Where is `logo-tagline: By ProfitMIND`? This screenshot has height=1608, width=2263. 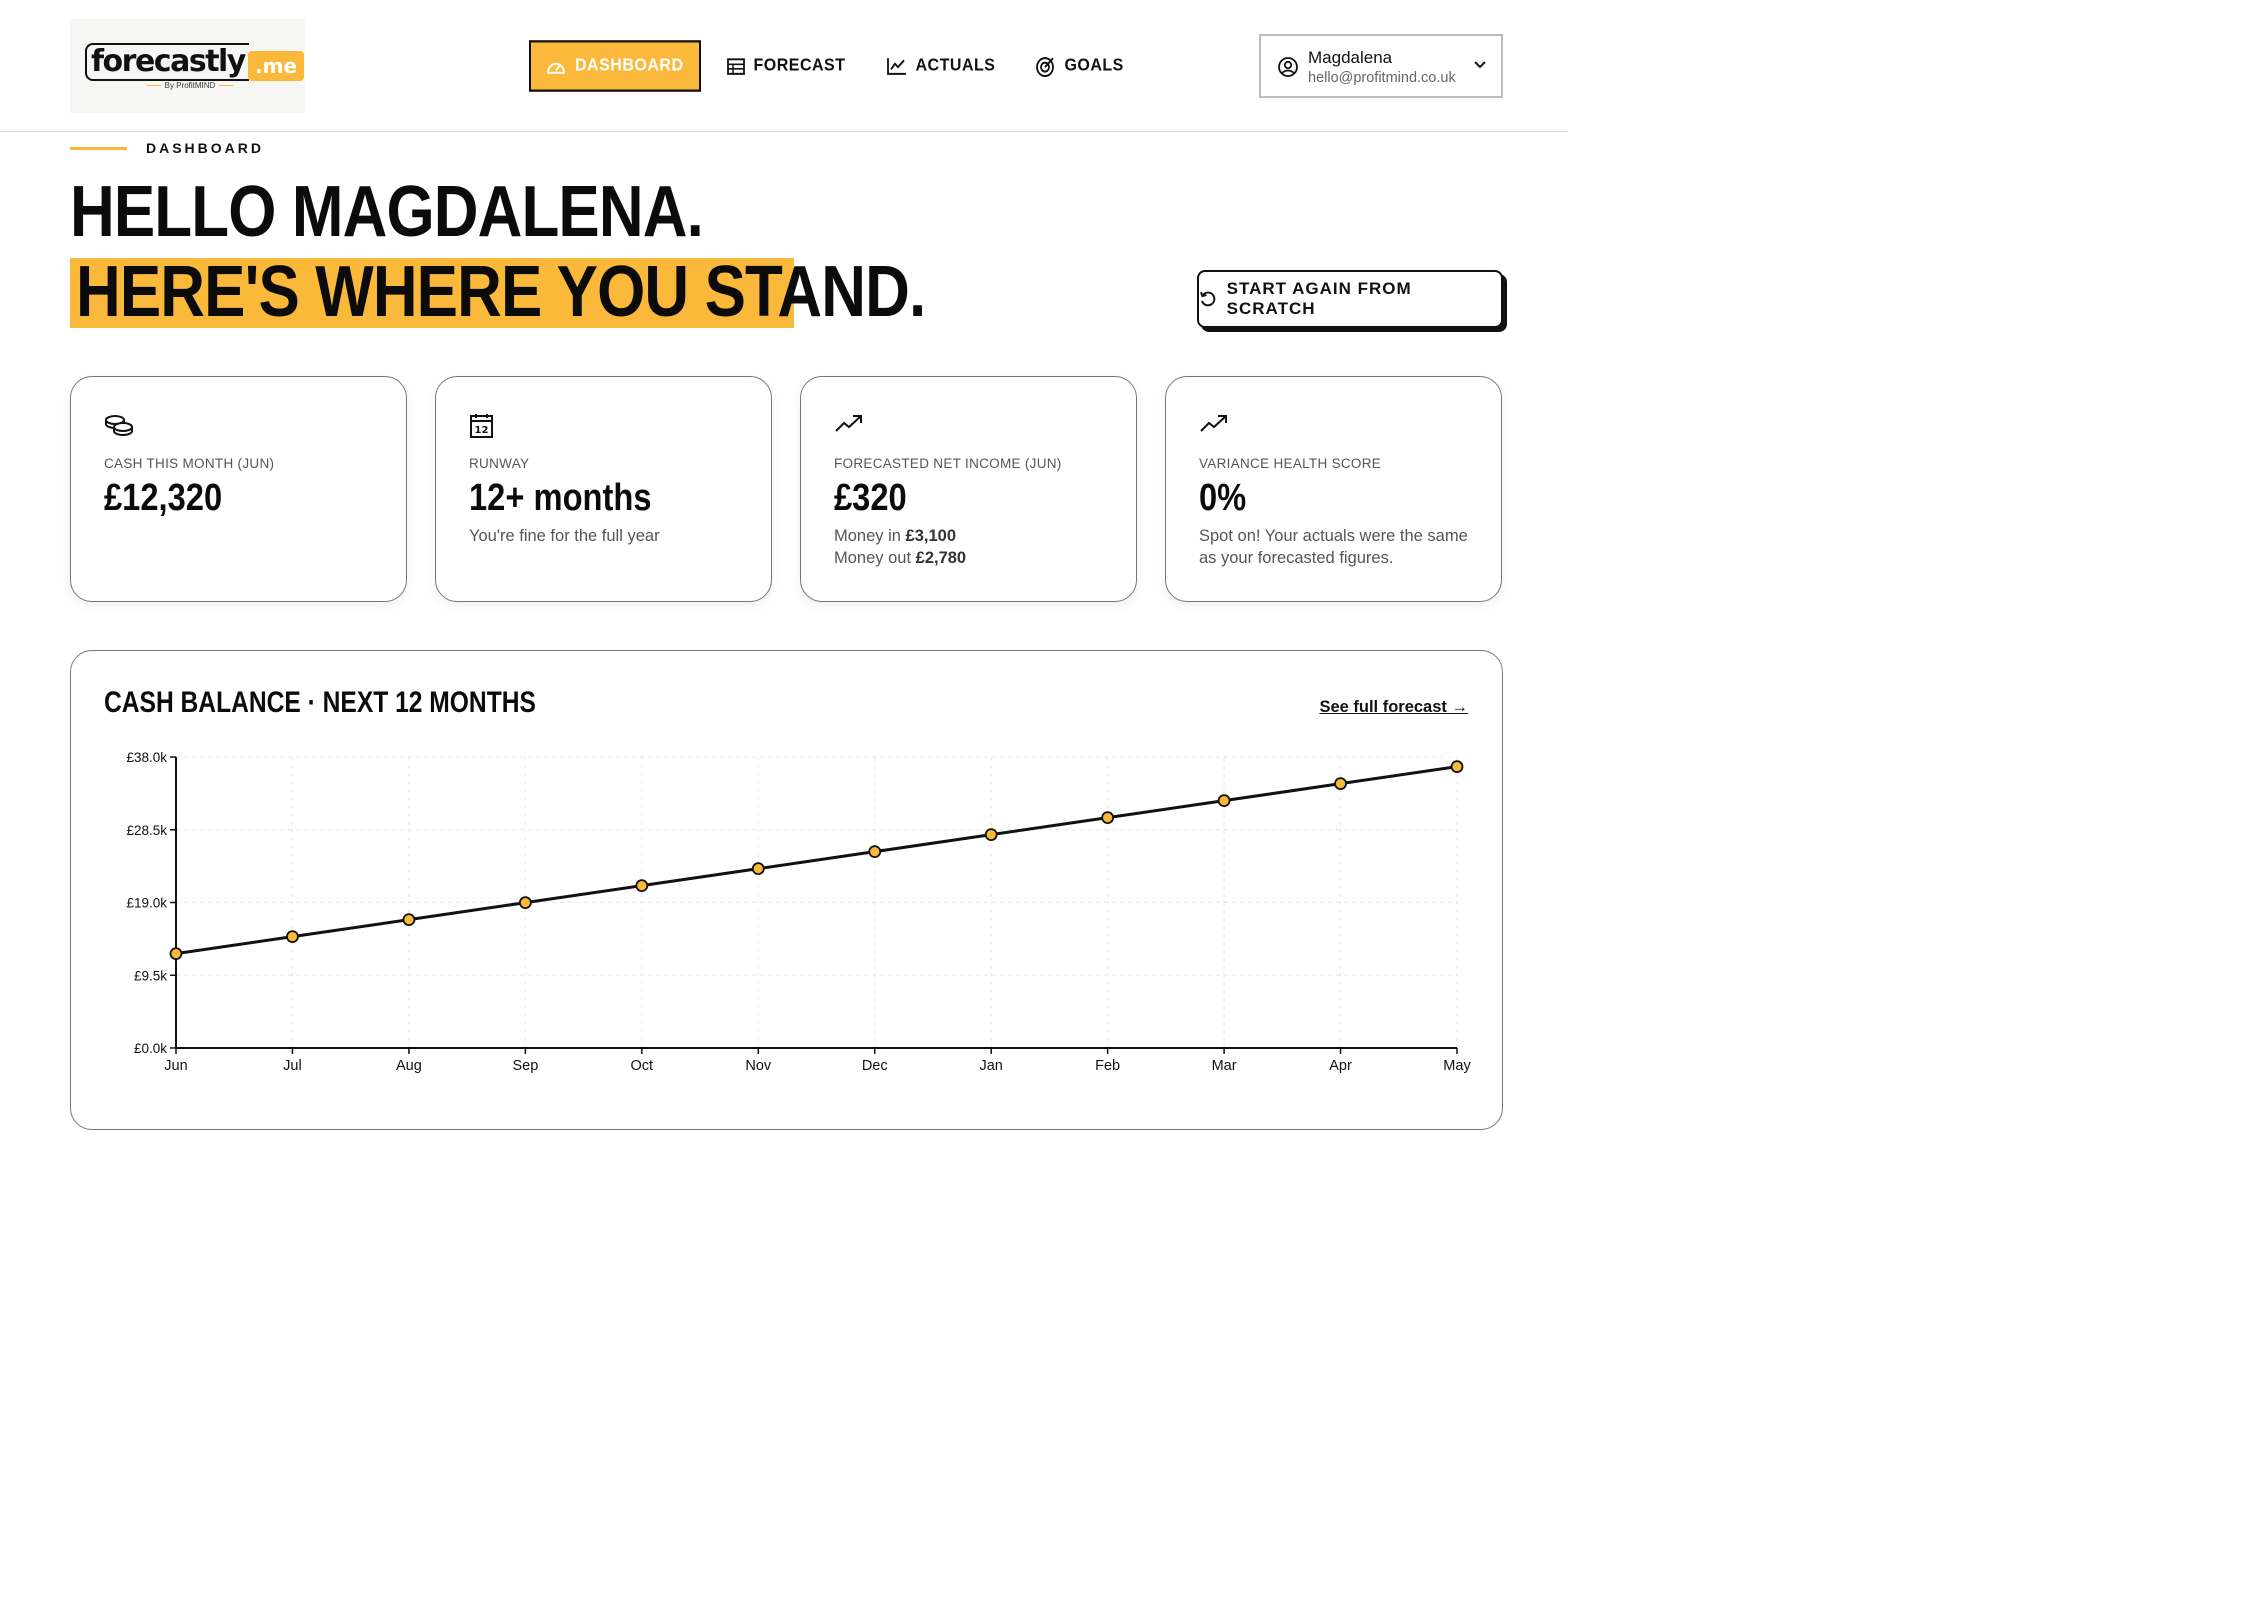
logo-tagline: By ProfitMIND is located at coordinates (190, 85).